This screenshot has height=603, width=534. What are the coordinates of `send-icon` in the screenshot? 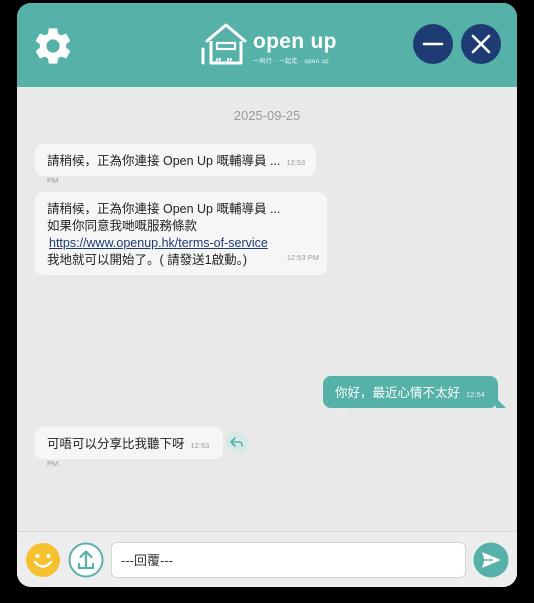 It's located at (491, 560).